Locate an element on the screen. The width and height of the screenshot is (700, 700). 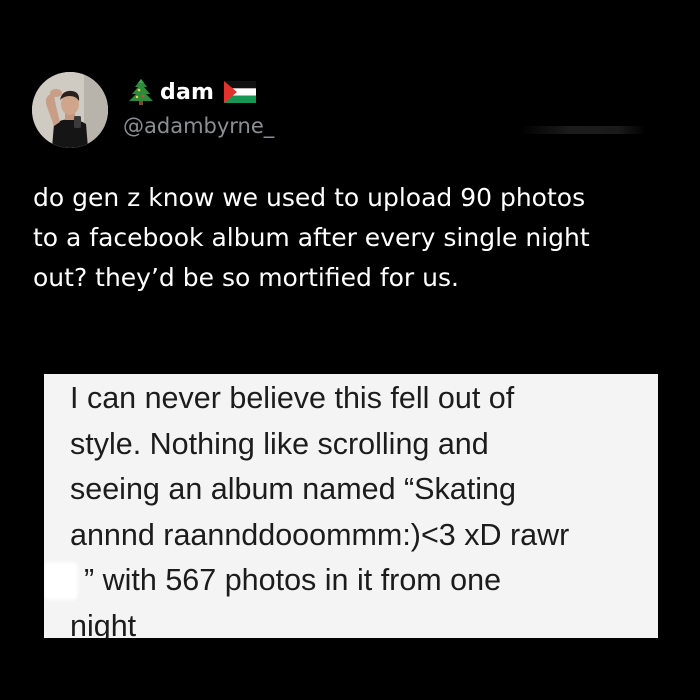
author-name-row: dam is located at coordinates (192, 92).